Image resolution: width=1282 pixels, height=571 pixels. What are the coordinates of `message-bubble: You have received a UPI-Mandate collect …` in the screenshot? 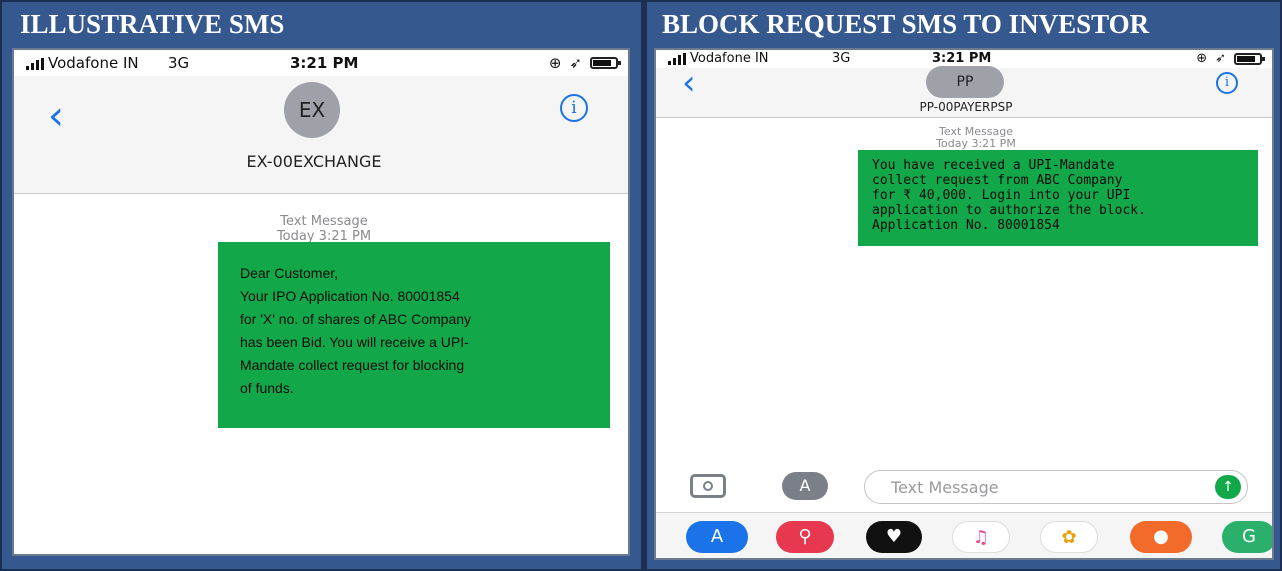 It's located at (1058, 198).